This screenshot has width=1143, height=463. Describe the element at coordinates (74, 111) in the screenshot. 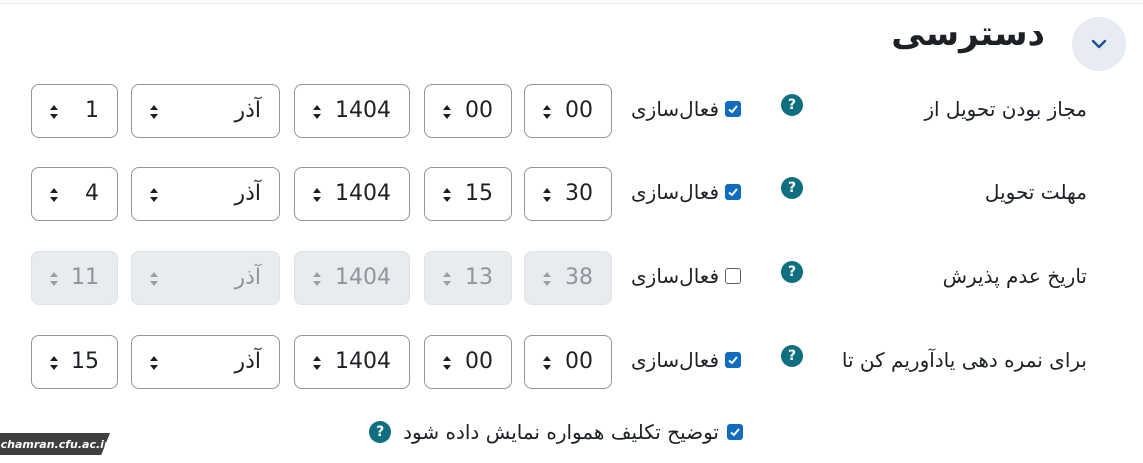

I see `day-select: 1` at that location.